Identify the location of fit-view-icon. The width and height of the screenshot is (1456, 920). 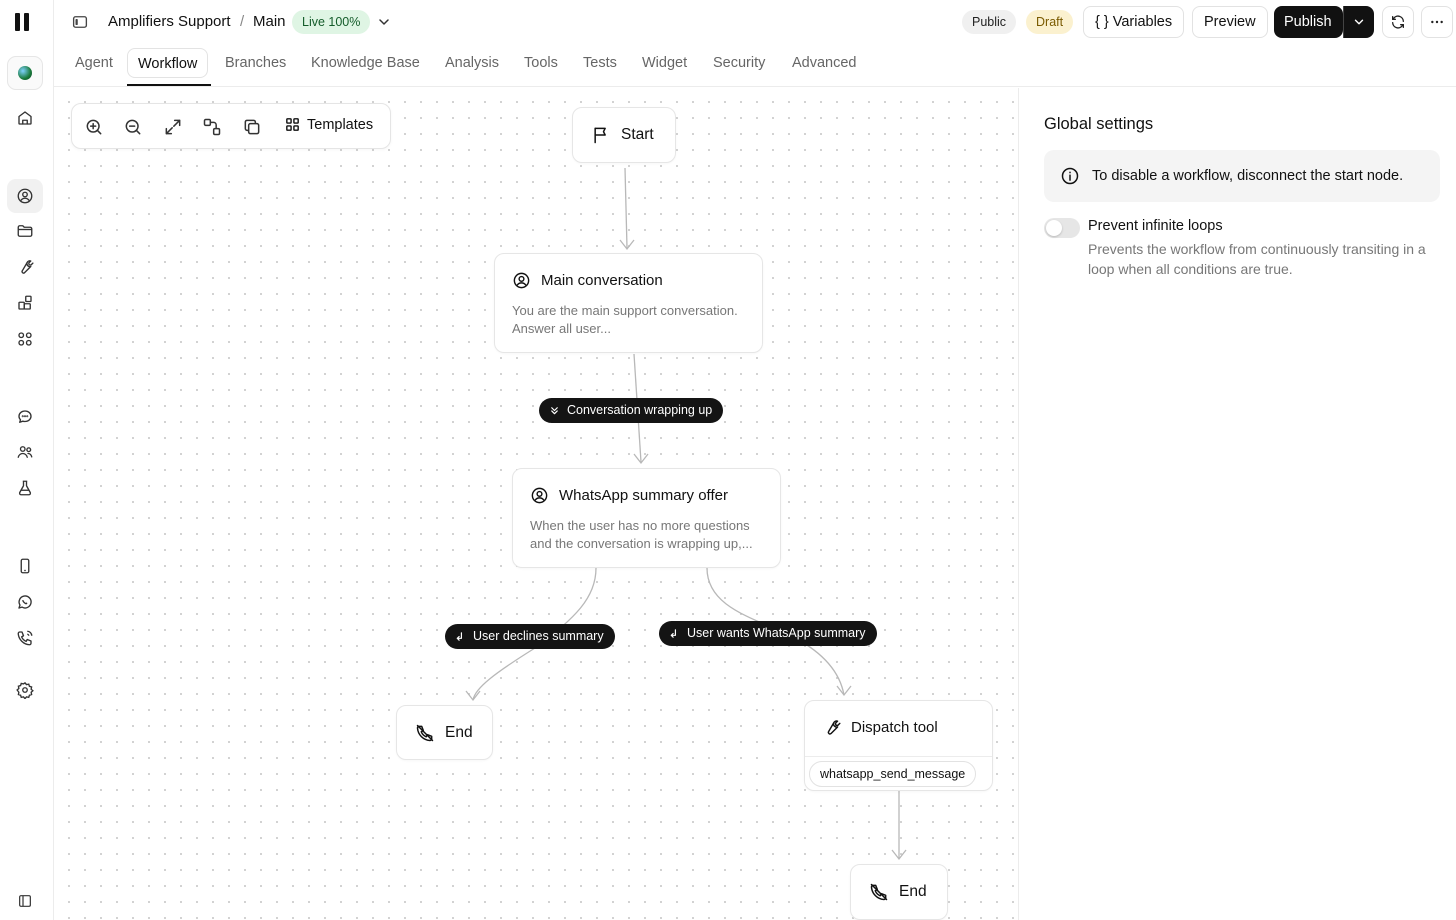
(173, 127).